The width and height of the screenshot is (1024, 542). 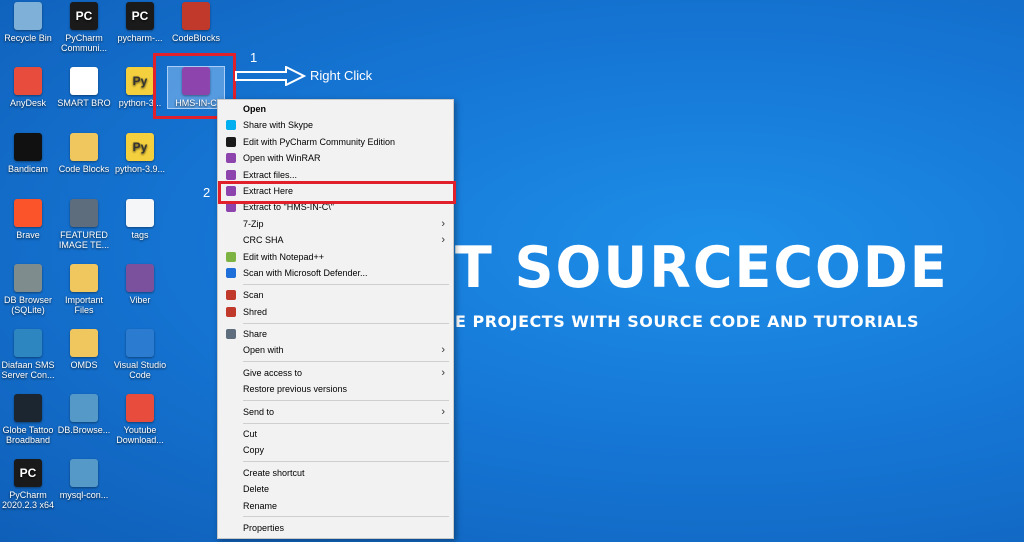 I want to click on defender-icon, so click(x=231, y=272).